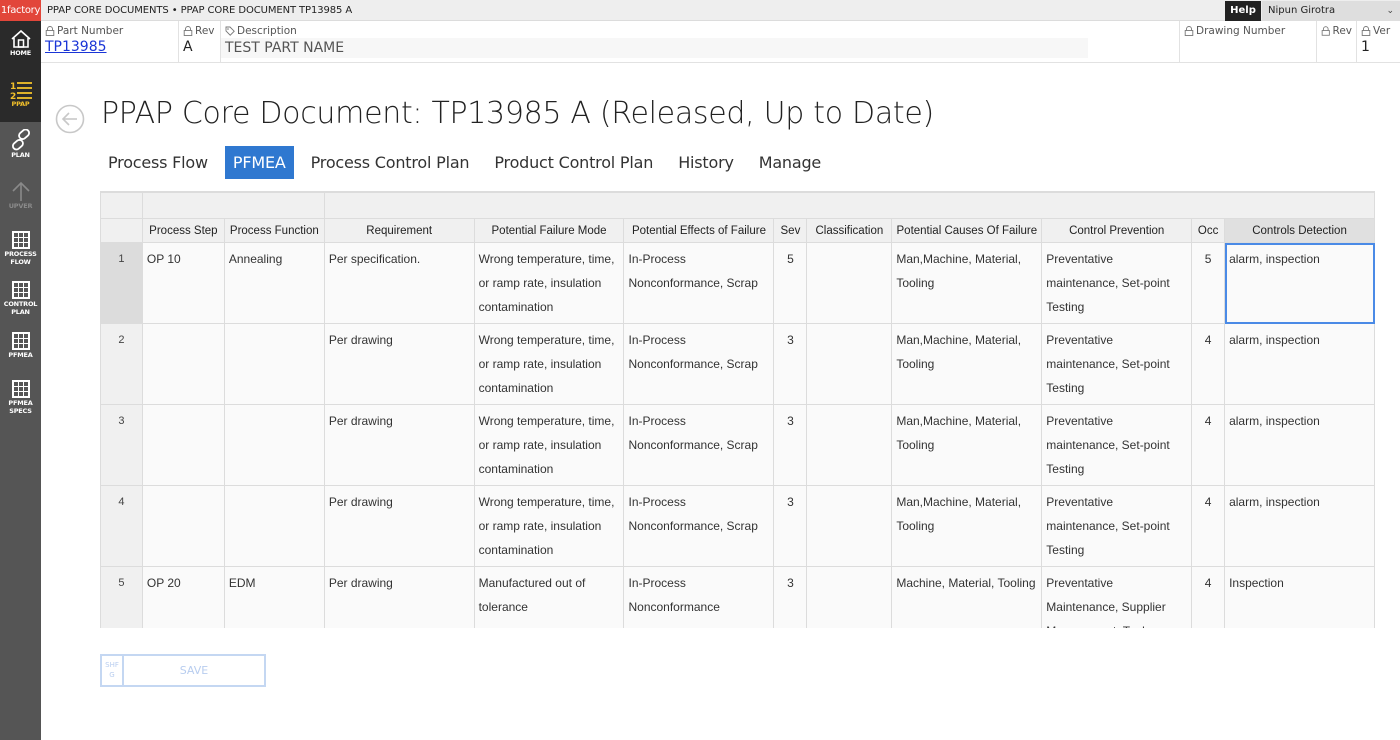 Image resolution: width=1400 pixels, height=740 pixels. What do you see at coordinates (20, 298) in the screenshot?
I see `sidebar-item-control-plan: CONTROL PLAN` at bounding box center [20, 298].